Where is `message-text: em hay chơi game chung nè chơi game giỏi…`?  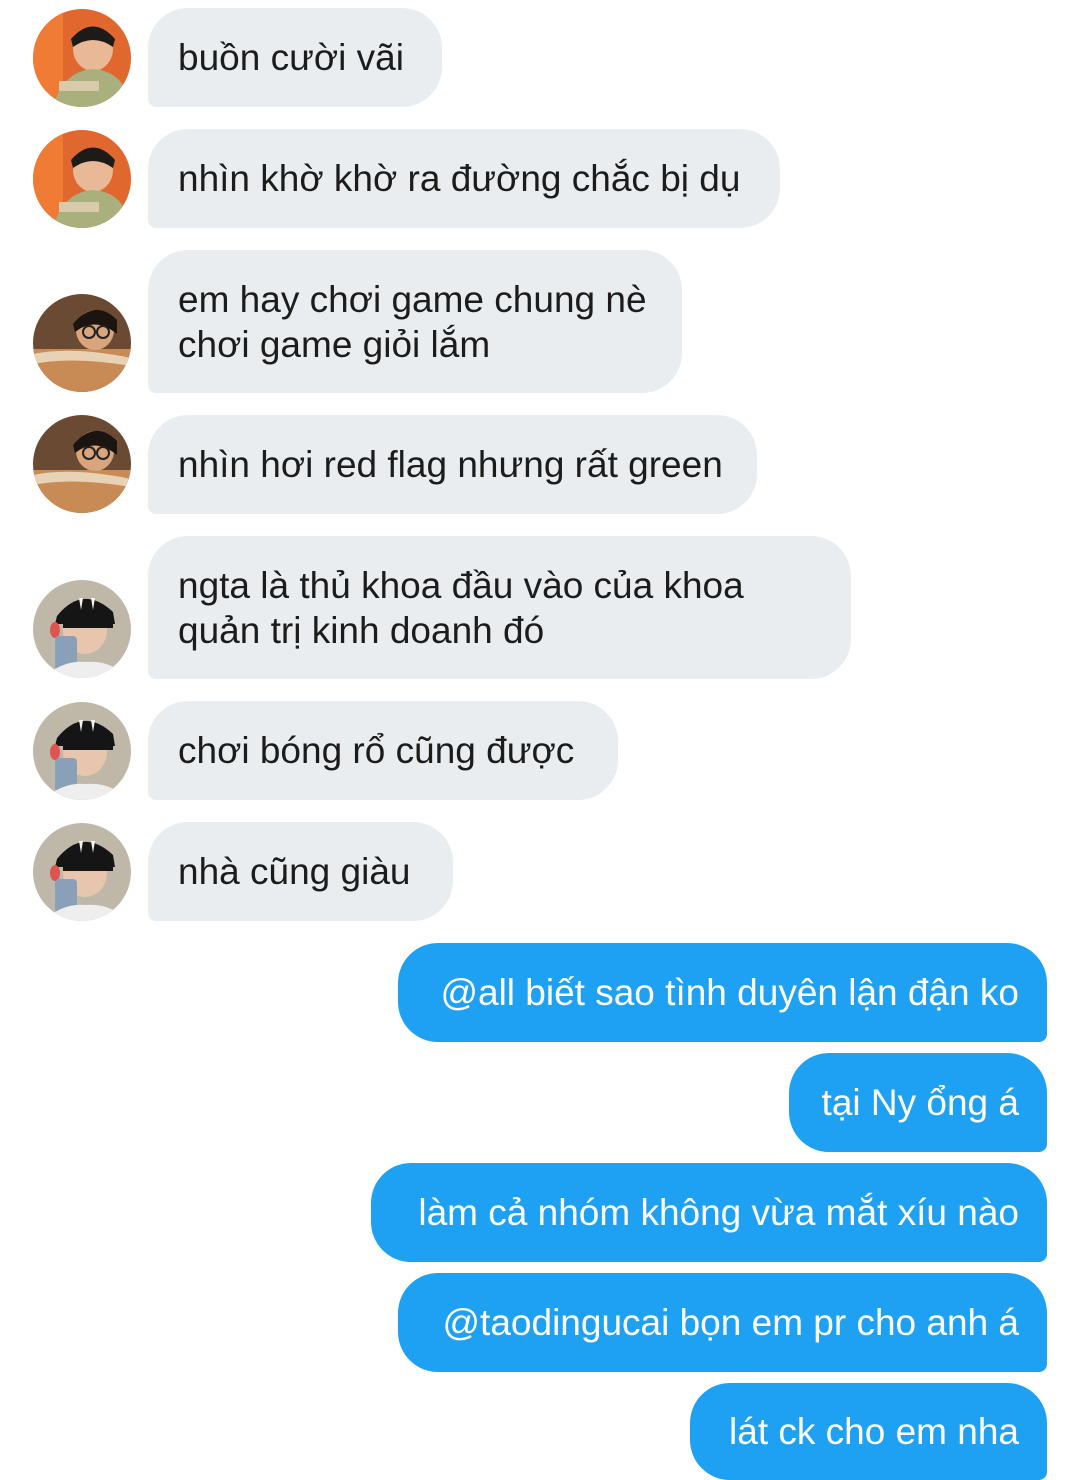
message-text: em hay chơi game chung nè chơi game giỏi… is located at coordinates (412, 321).